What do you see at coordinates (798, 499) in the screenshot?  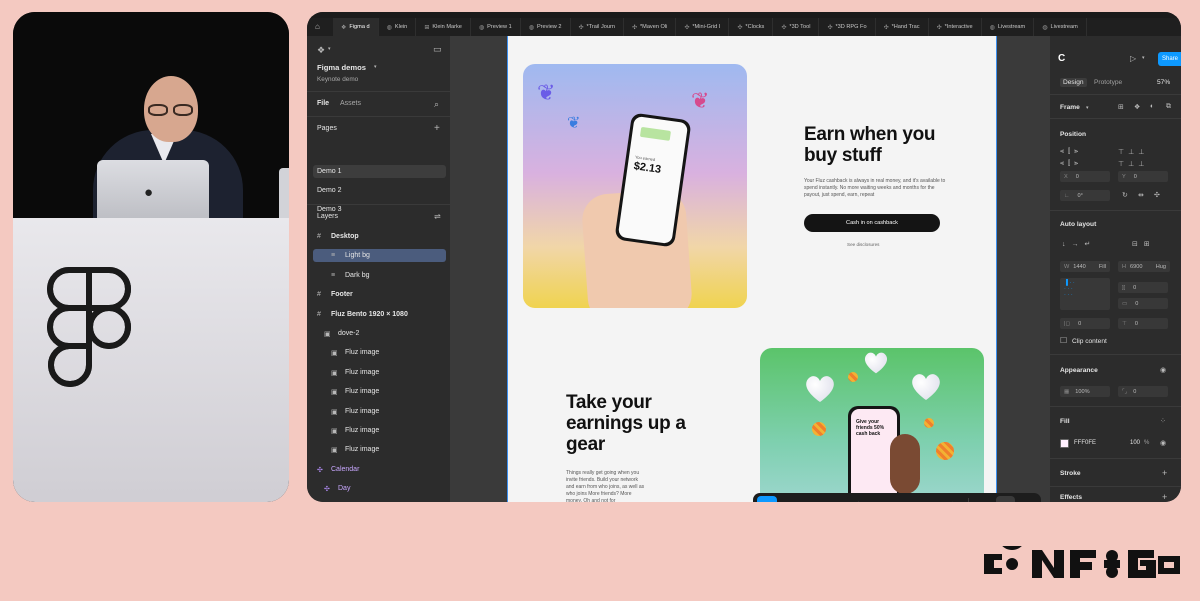 I see `frame-tool: #` at bounding box center [798, 499].